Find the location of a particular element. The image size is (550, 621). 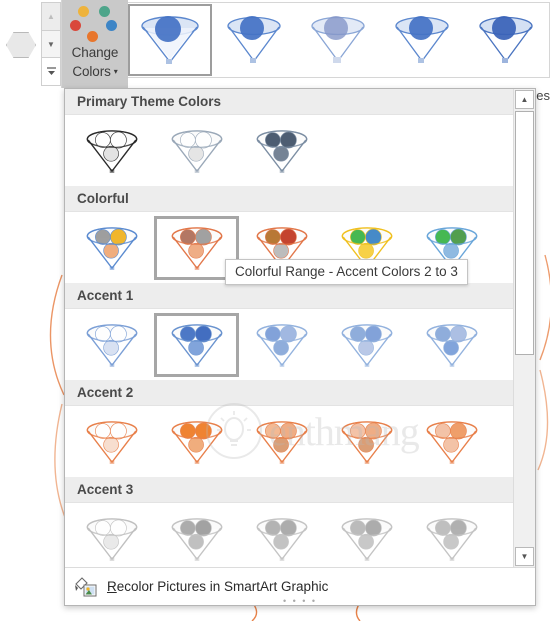

ribbon-left-group: ▲ ▼ is located at coordinates (31, 44).